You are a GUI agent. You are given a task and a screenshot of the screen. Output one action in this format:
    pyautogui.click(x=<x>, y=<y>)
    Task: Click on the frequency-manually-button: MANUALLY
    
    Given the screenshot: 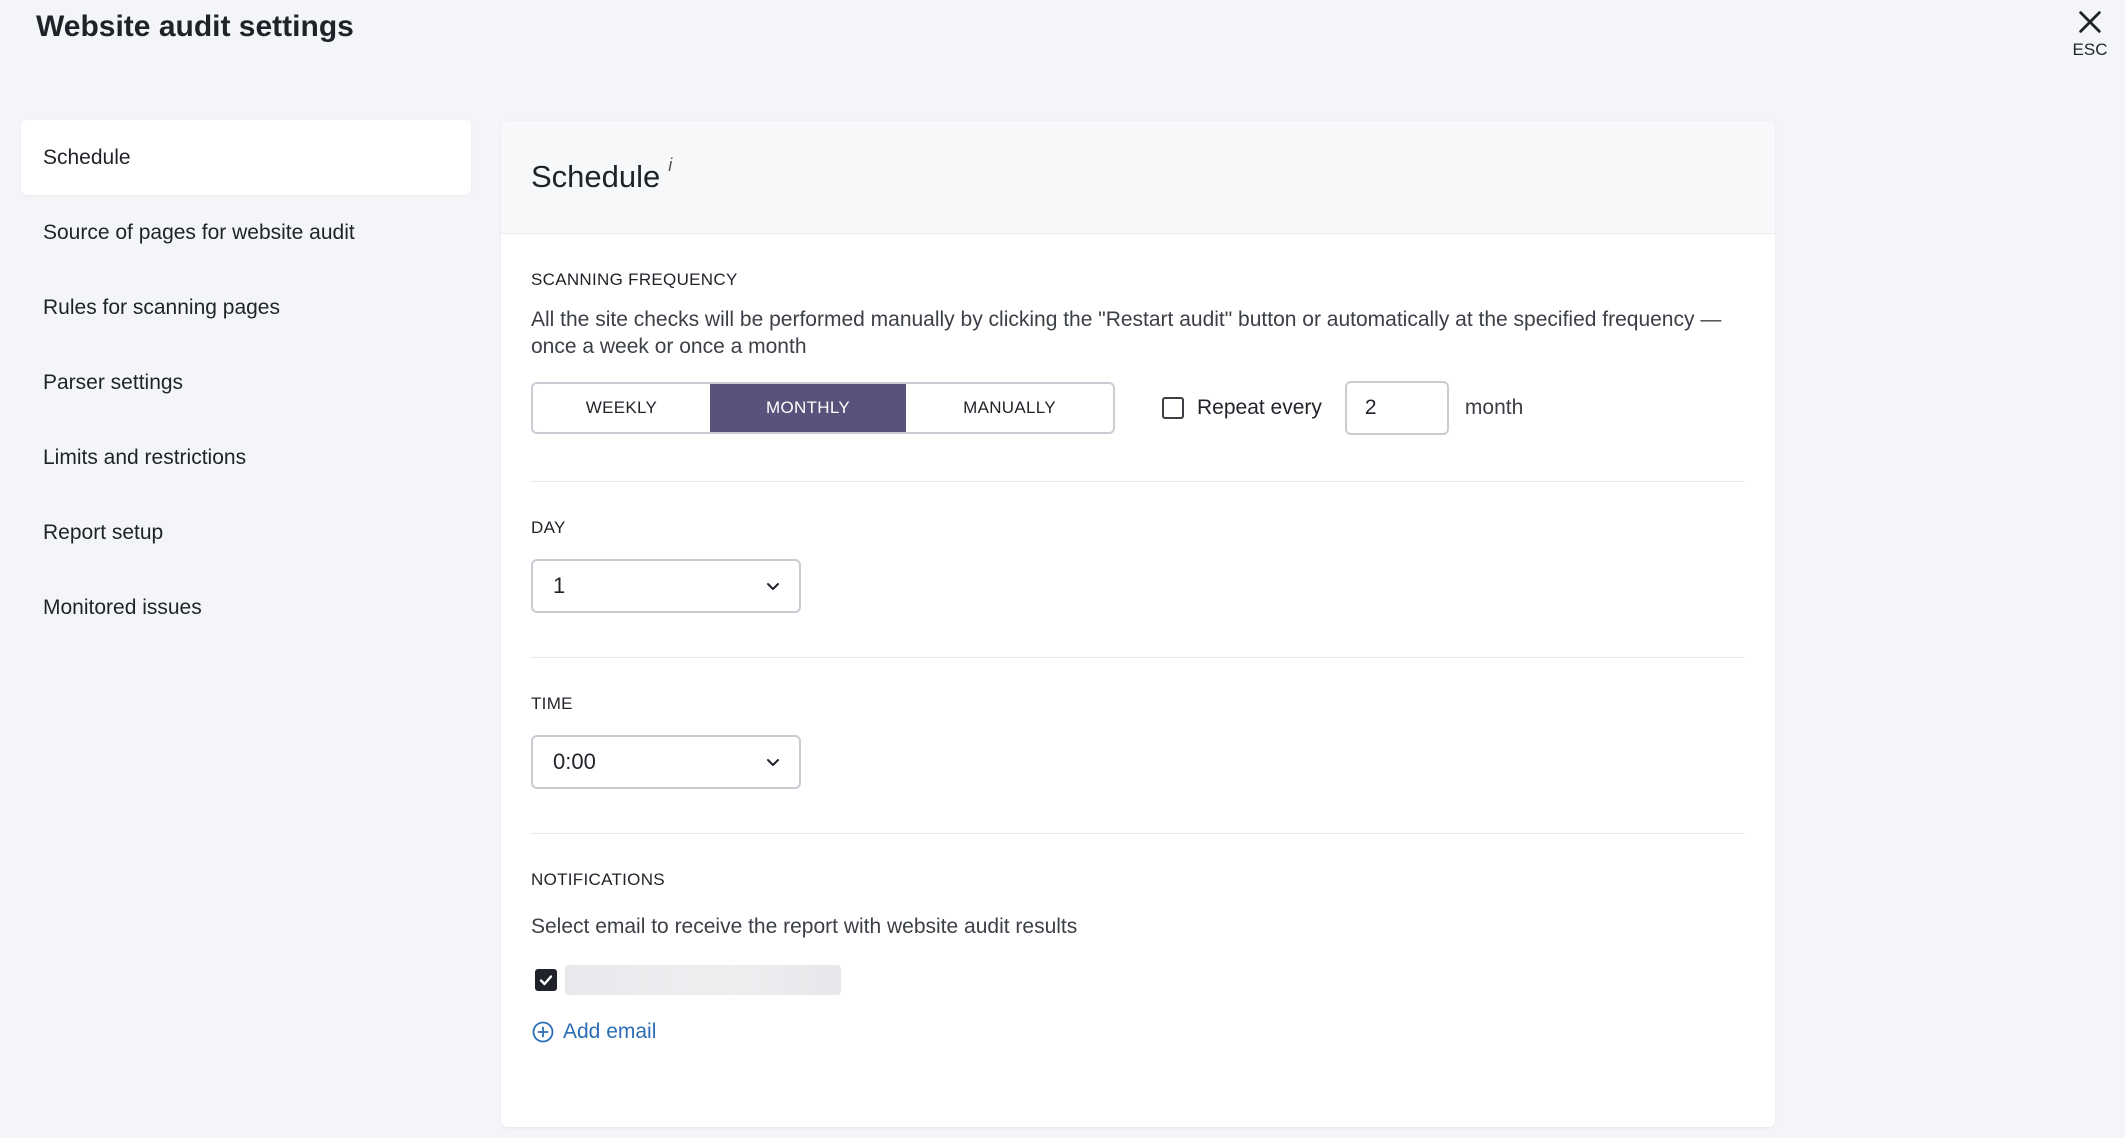 What is the action you would take?
    pyautogui.click(x=1009, y=408)
    